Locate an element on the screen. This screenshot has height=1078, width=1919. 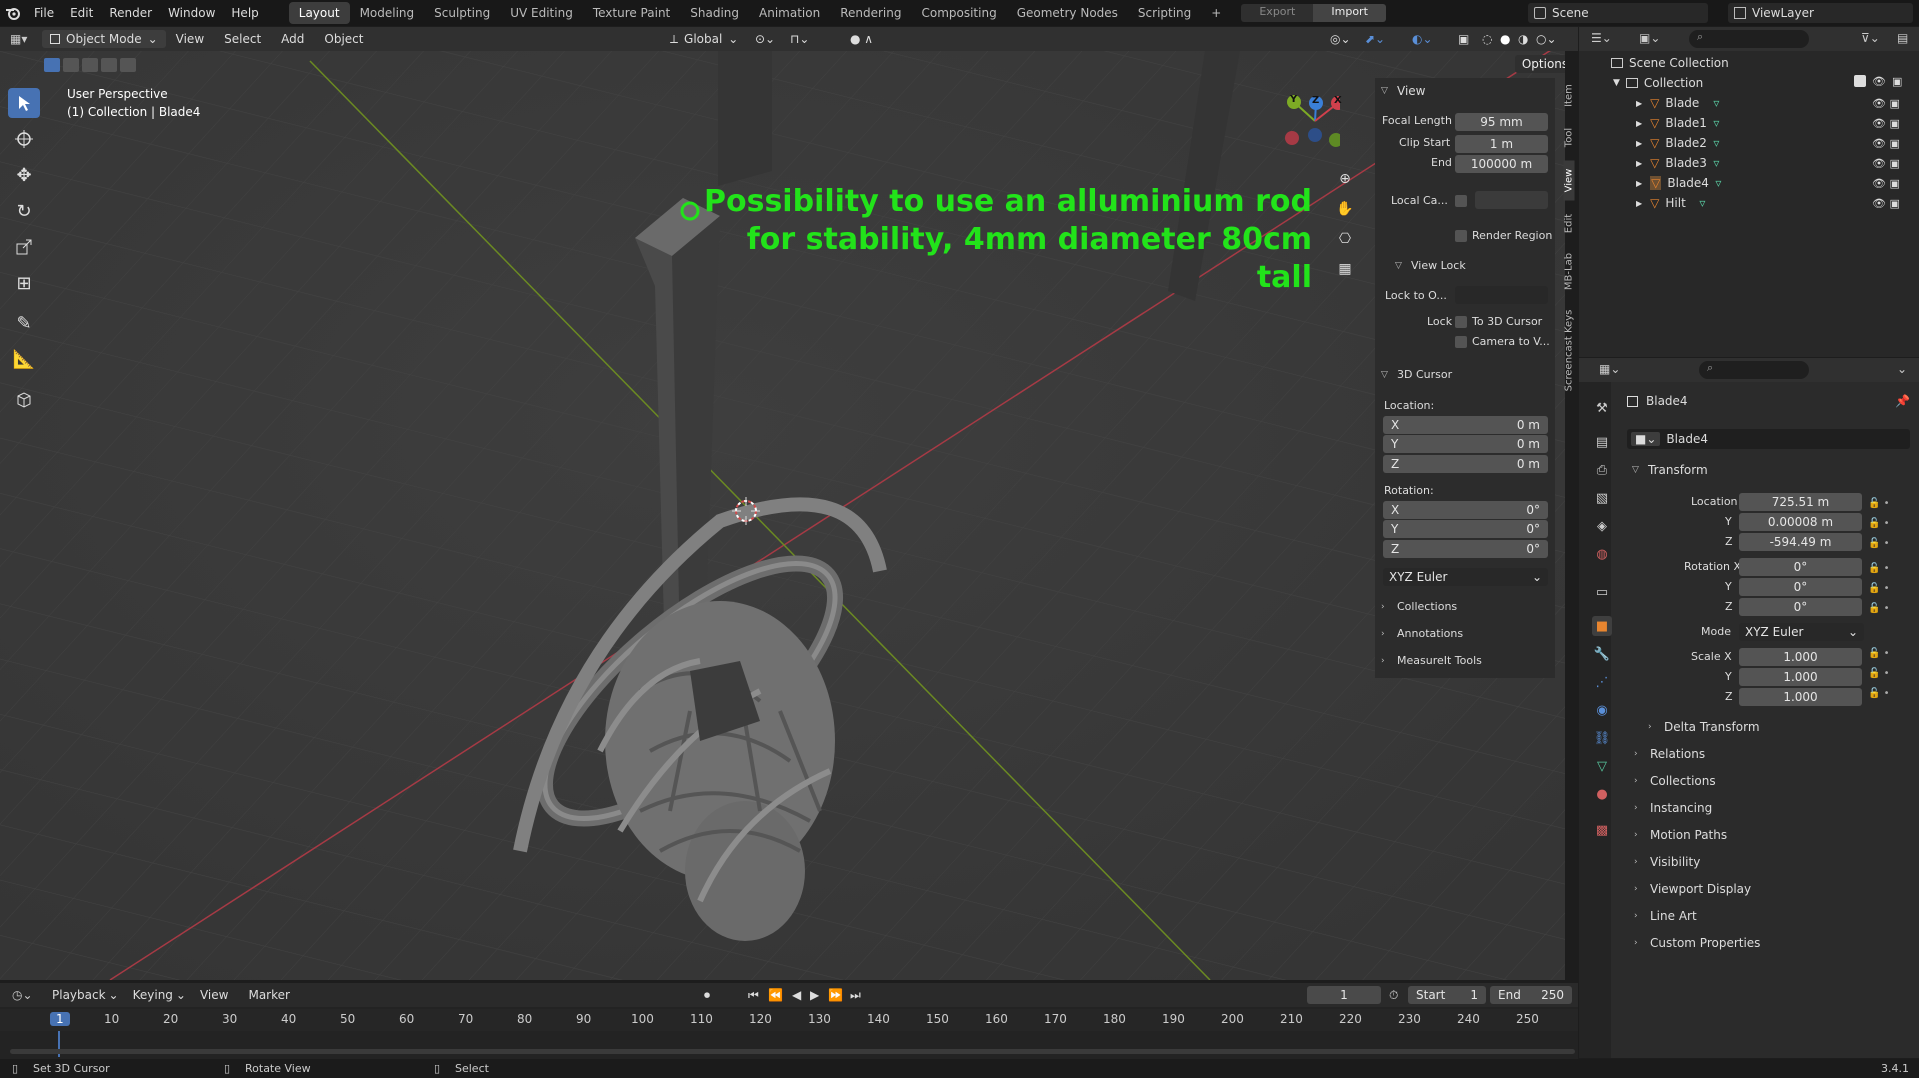
tool-tab-icon: ⚒ is located at coordinates (1602, 408).